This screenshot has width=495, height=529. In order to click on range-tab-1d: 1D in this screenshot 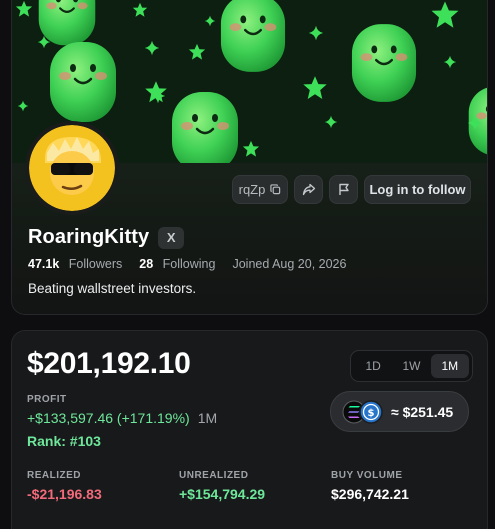, I will do `click(373, 366)`.